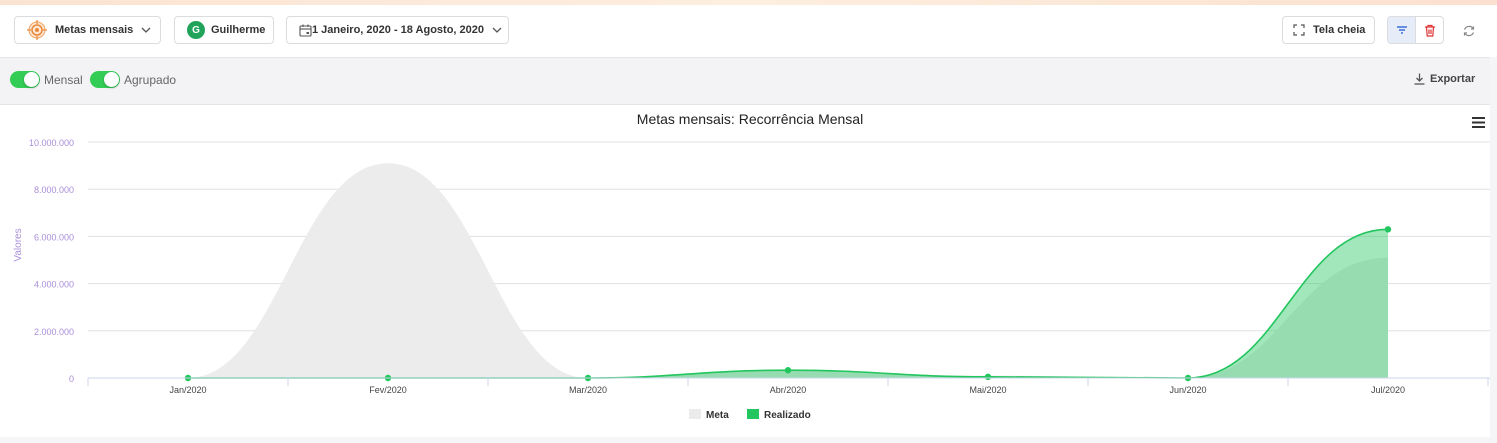 This screenshot has width=1497, height=443. What do you see at coordinates (187, 390) in the screenshot?
I see `x-tick-label: Jan/2020` at bounding box center [187, 390].